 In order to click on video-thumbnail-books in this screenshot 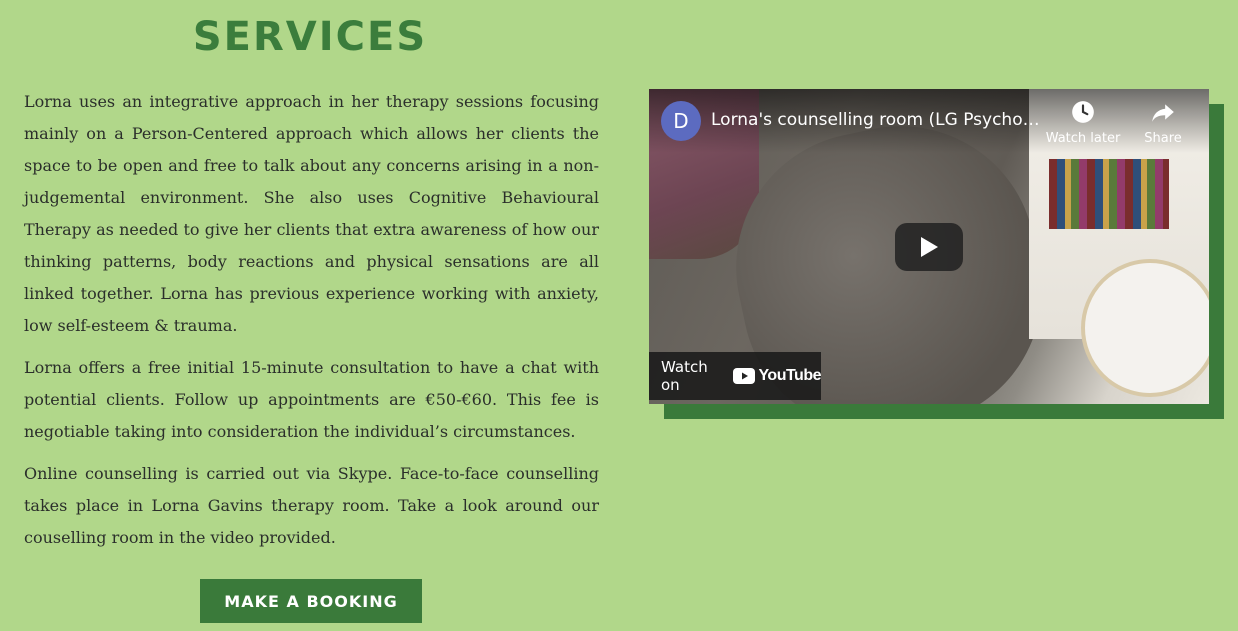, I will do `click(1109, 194)`.